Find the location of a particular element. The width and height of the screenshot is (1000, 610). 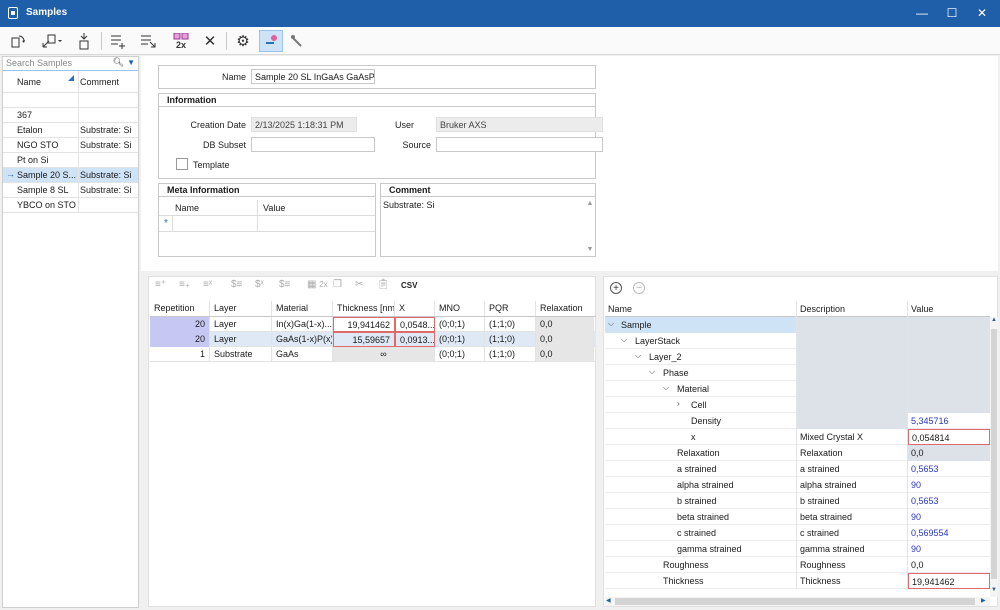

list-item-selected: → Sample 20 S... Substrate: Si is located at coordinates (70, 175).